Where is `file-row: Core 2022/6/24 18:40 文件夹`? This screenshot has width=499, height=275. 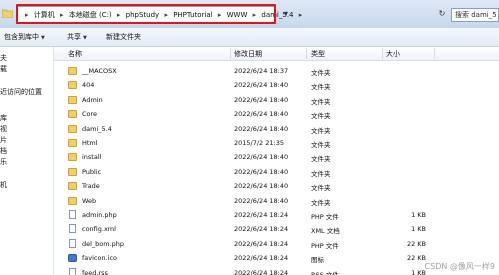
file-row: Core 2022/6/24 18:40 文件夹 is located at coordinates (276, 114).